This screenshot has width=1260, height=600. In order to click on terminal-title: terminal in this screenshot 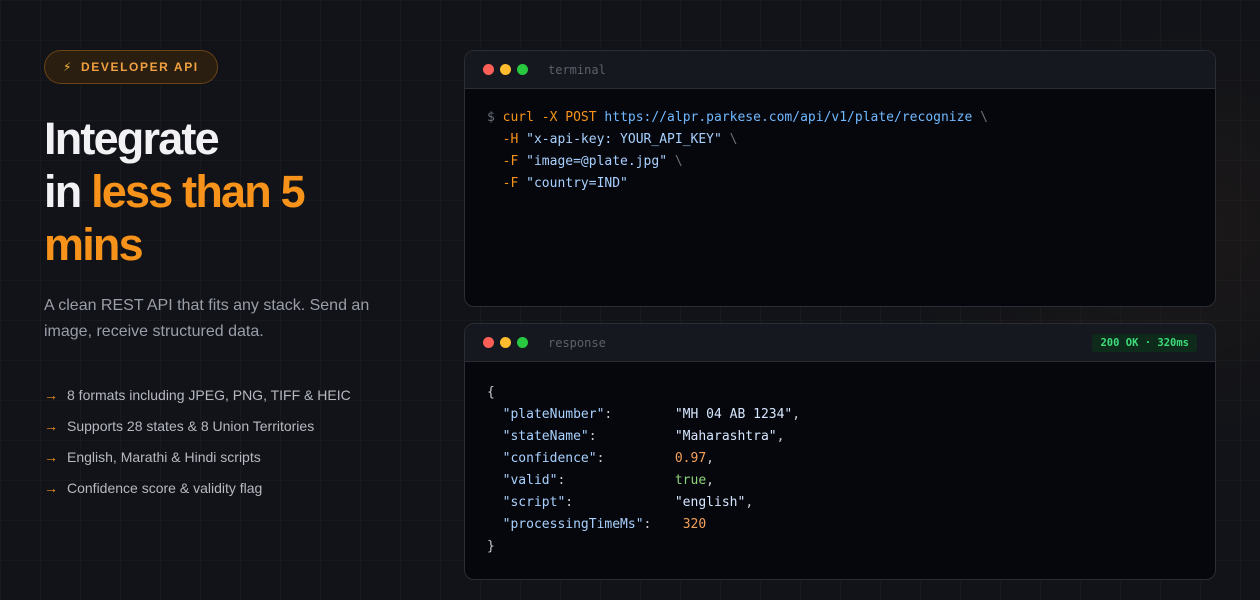, I will do `click(577, 69)`.